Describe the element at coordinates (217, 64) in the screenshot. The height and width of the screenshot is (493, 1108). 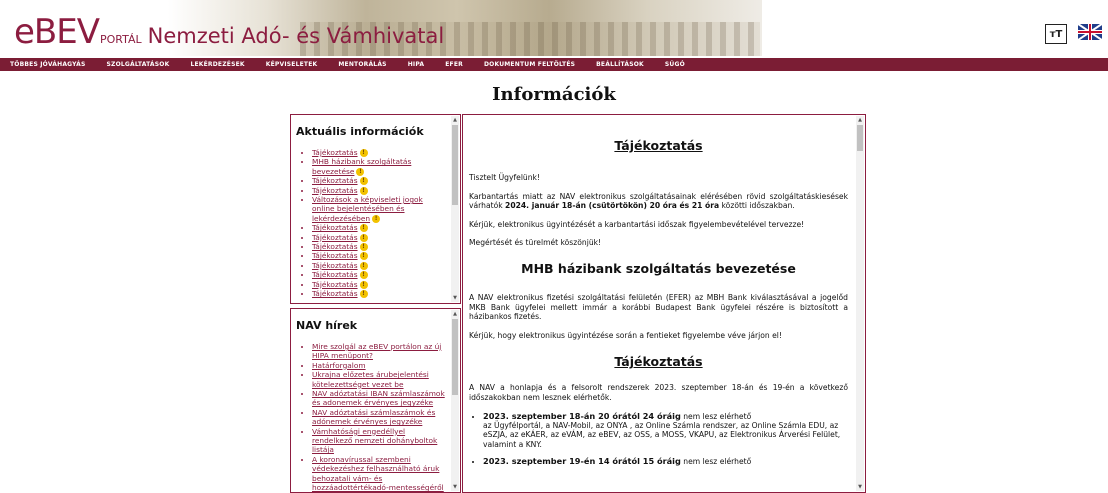
I see `nav-lekerdezesek: LEKÉRDEZÉSEK` at that location.